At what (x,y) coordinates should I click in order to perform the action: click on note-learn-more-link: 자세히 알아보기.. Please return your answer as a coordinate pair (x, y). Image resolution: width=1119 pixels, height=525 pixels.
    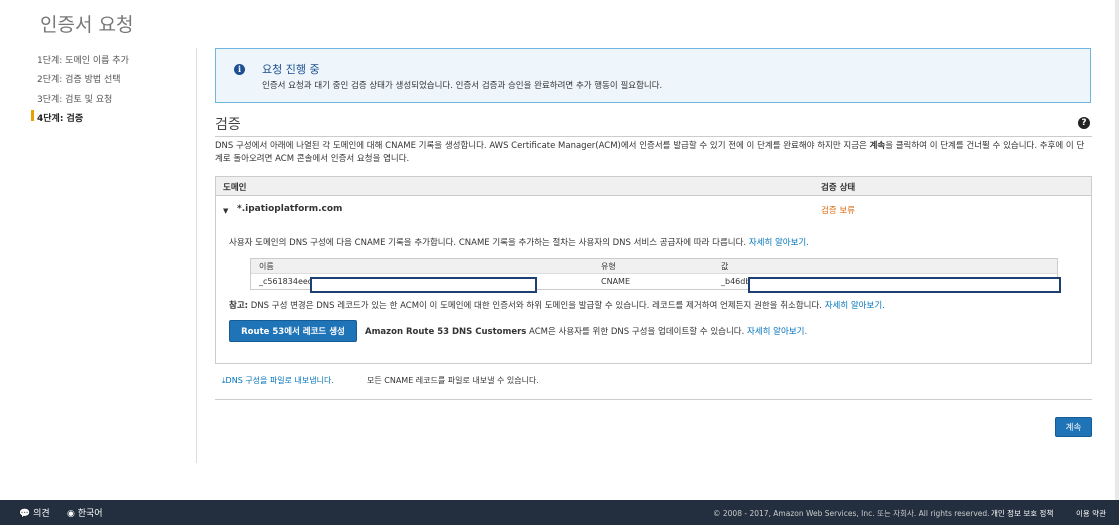
    Looking at the image, I should click on (855, 306).